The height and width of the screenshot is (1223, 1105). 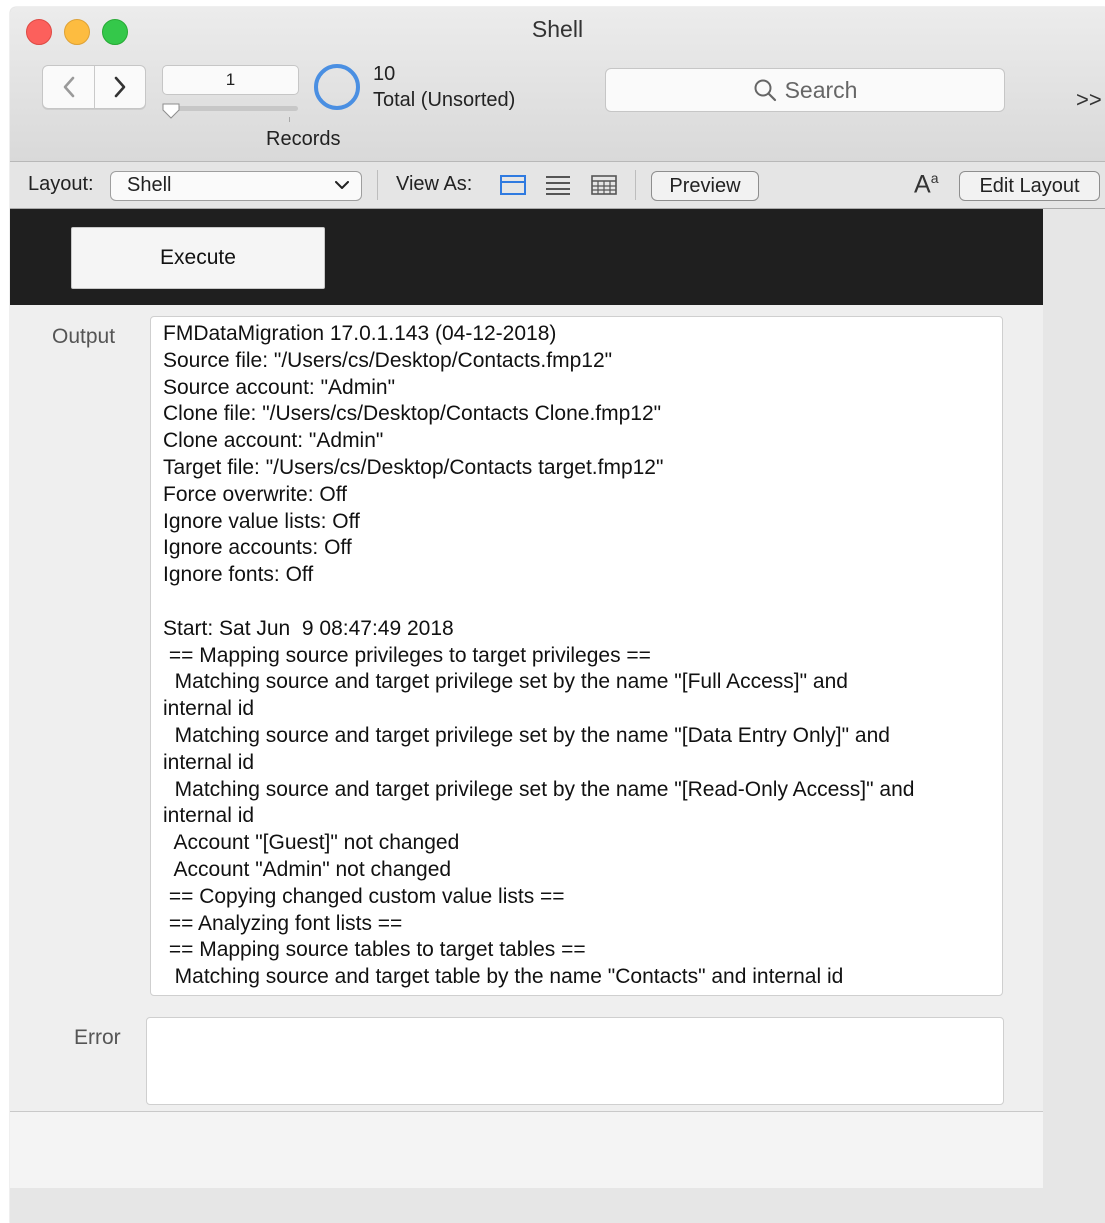 What do you see at coordinates (257, 548) in the screenshot?
I see `output-line: Ignore accounts: Off` at bounding box center [257, 548].